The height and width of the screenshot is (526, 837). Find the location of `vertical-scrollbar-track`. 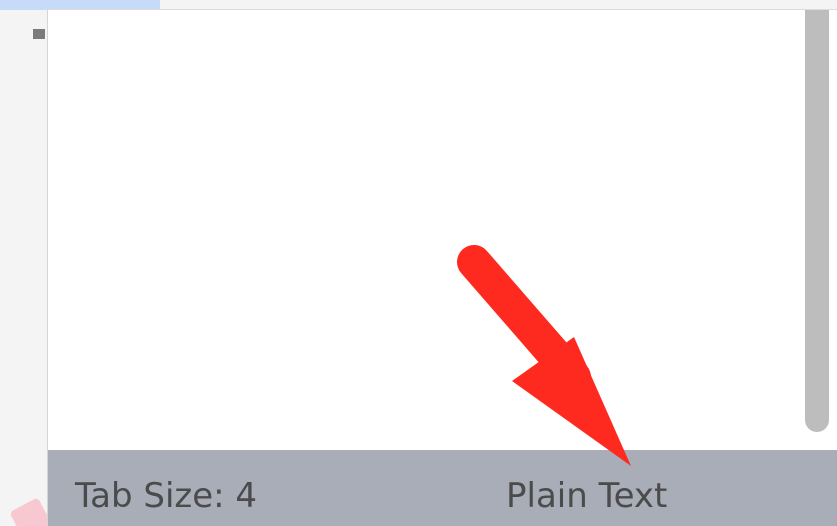

vertical-scrollbar-track is located at coordinates (819, 230).